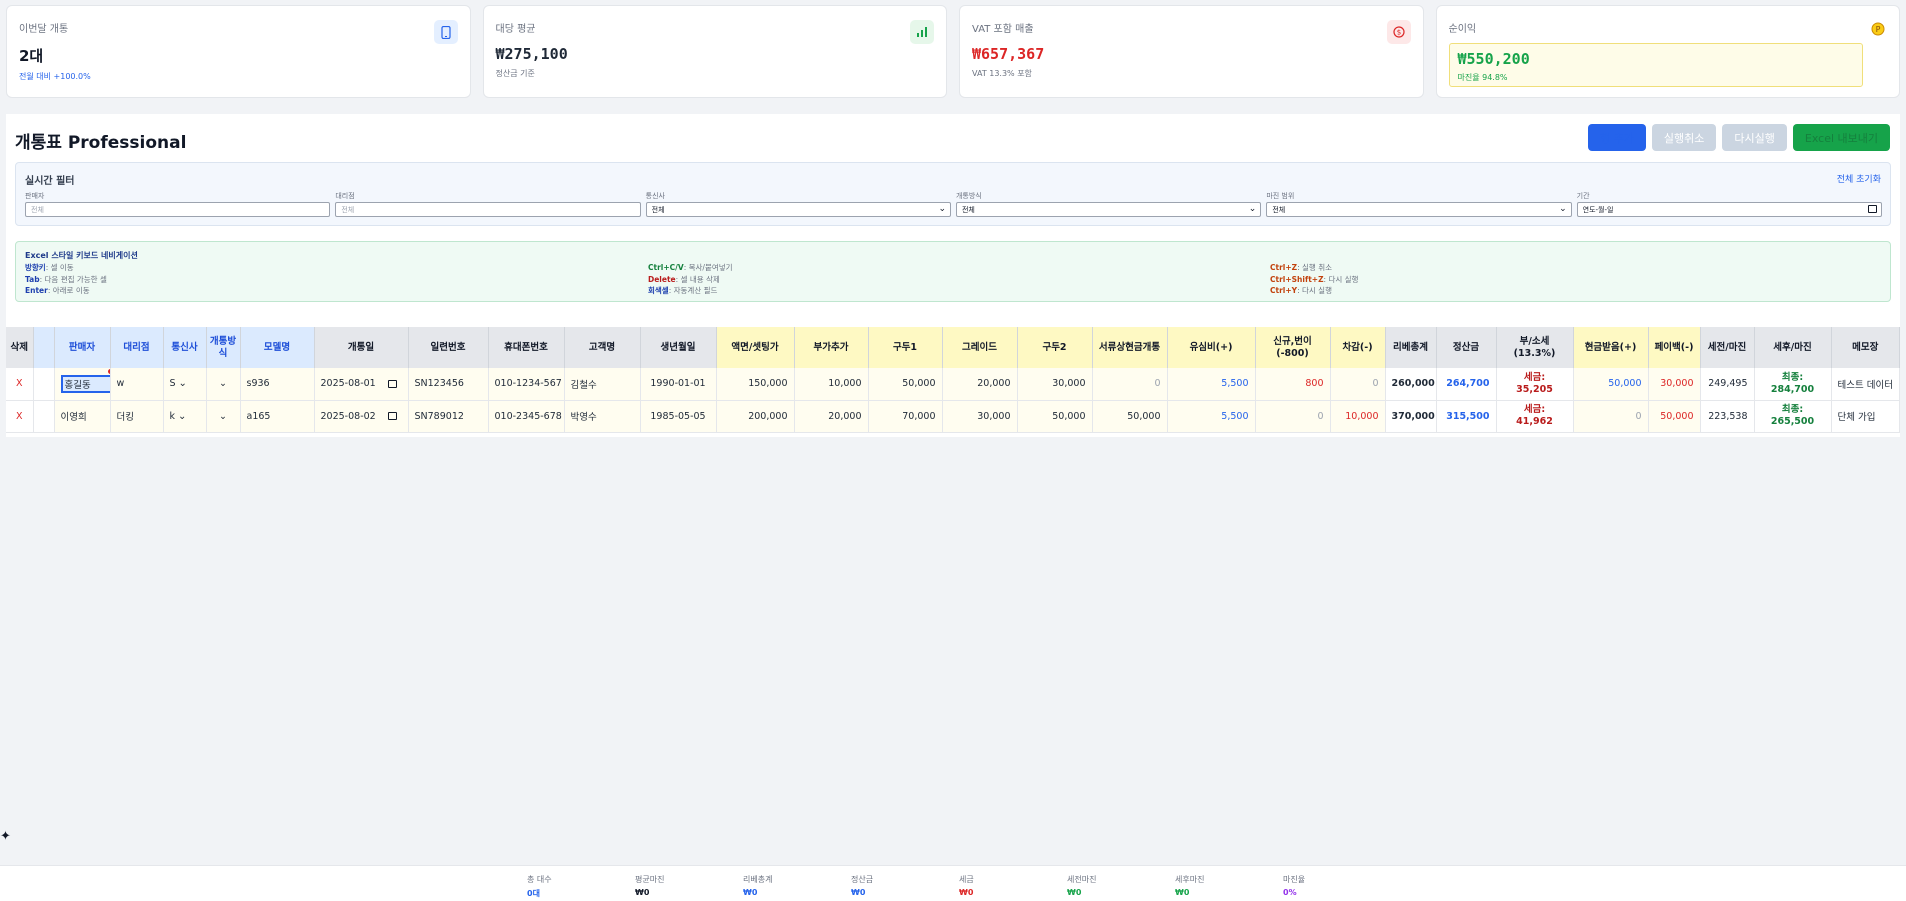  Describe the element at coordinates (1535, 347) in the screenshot. I see `col-header: 부/소세 (13.3%)` at that location.